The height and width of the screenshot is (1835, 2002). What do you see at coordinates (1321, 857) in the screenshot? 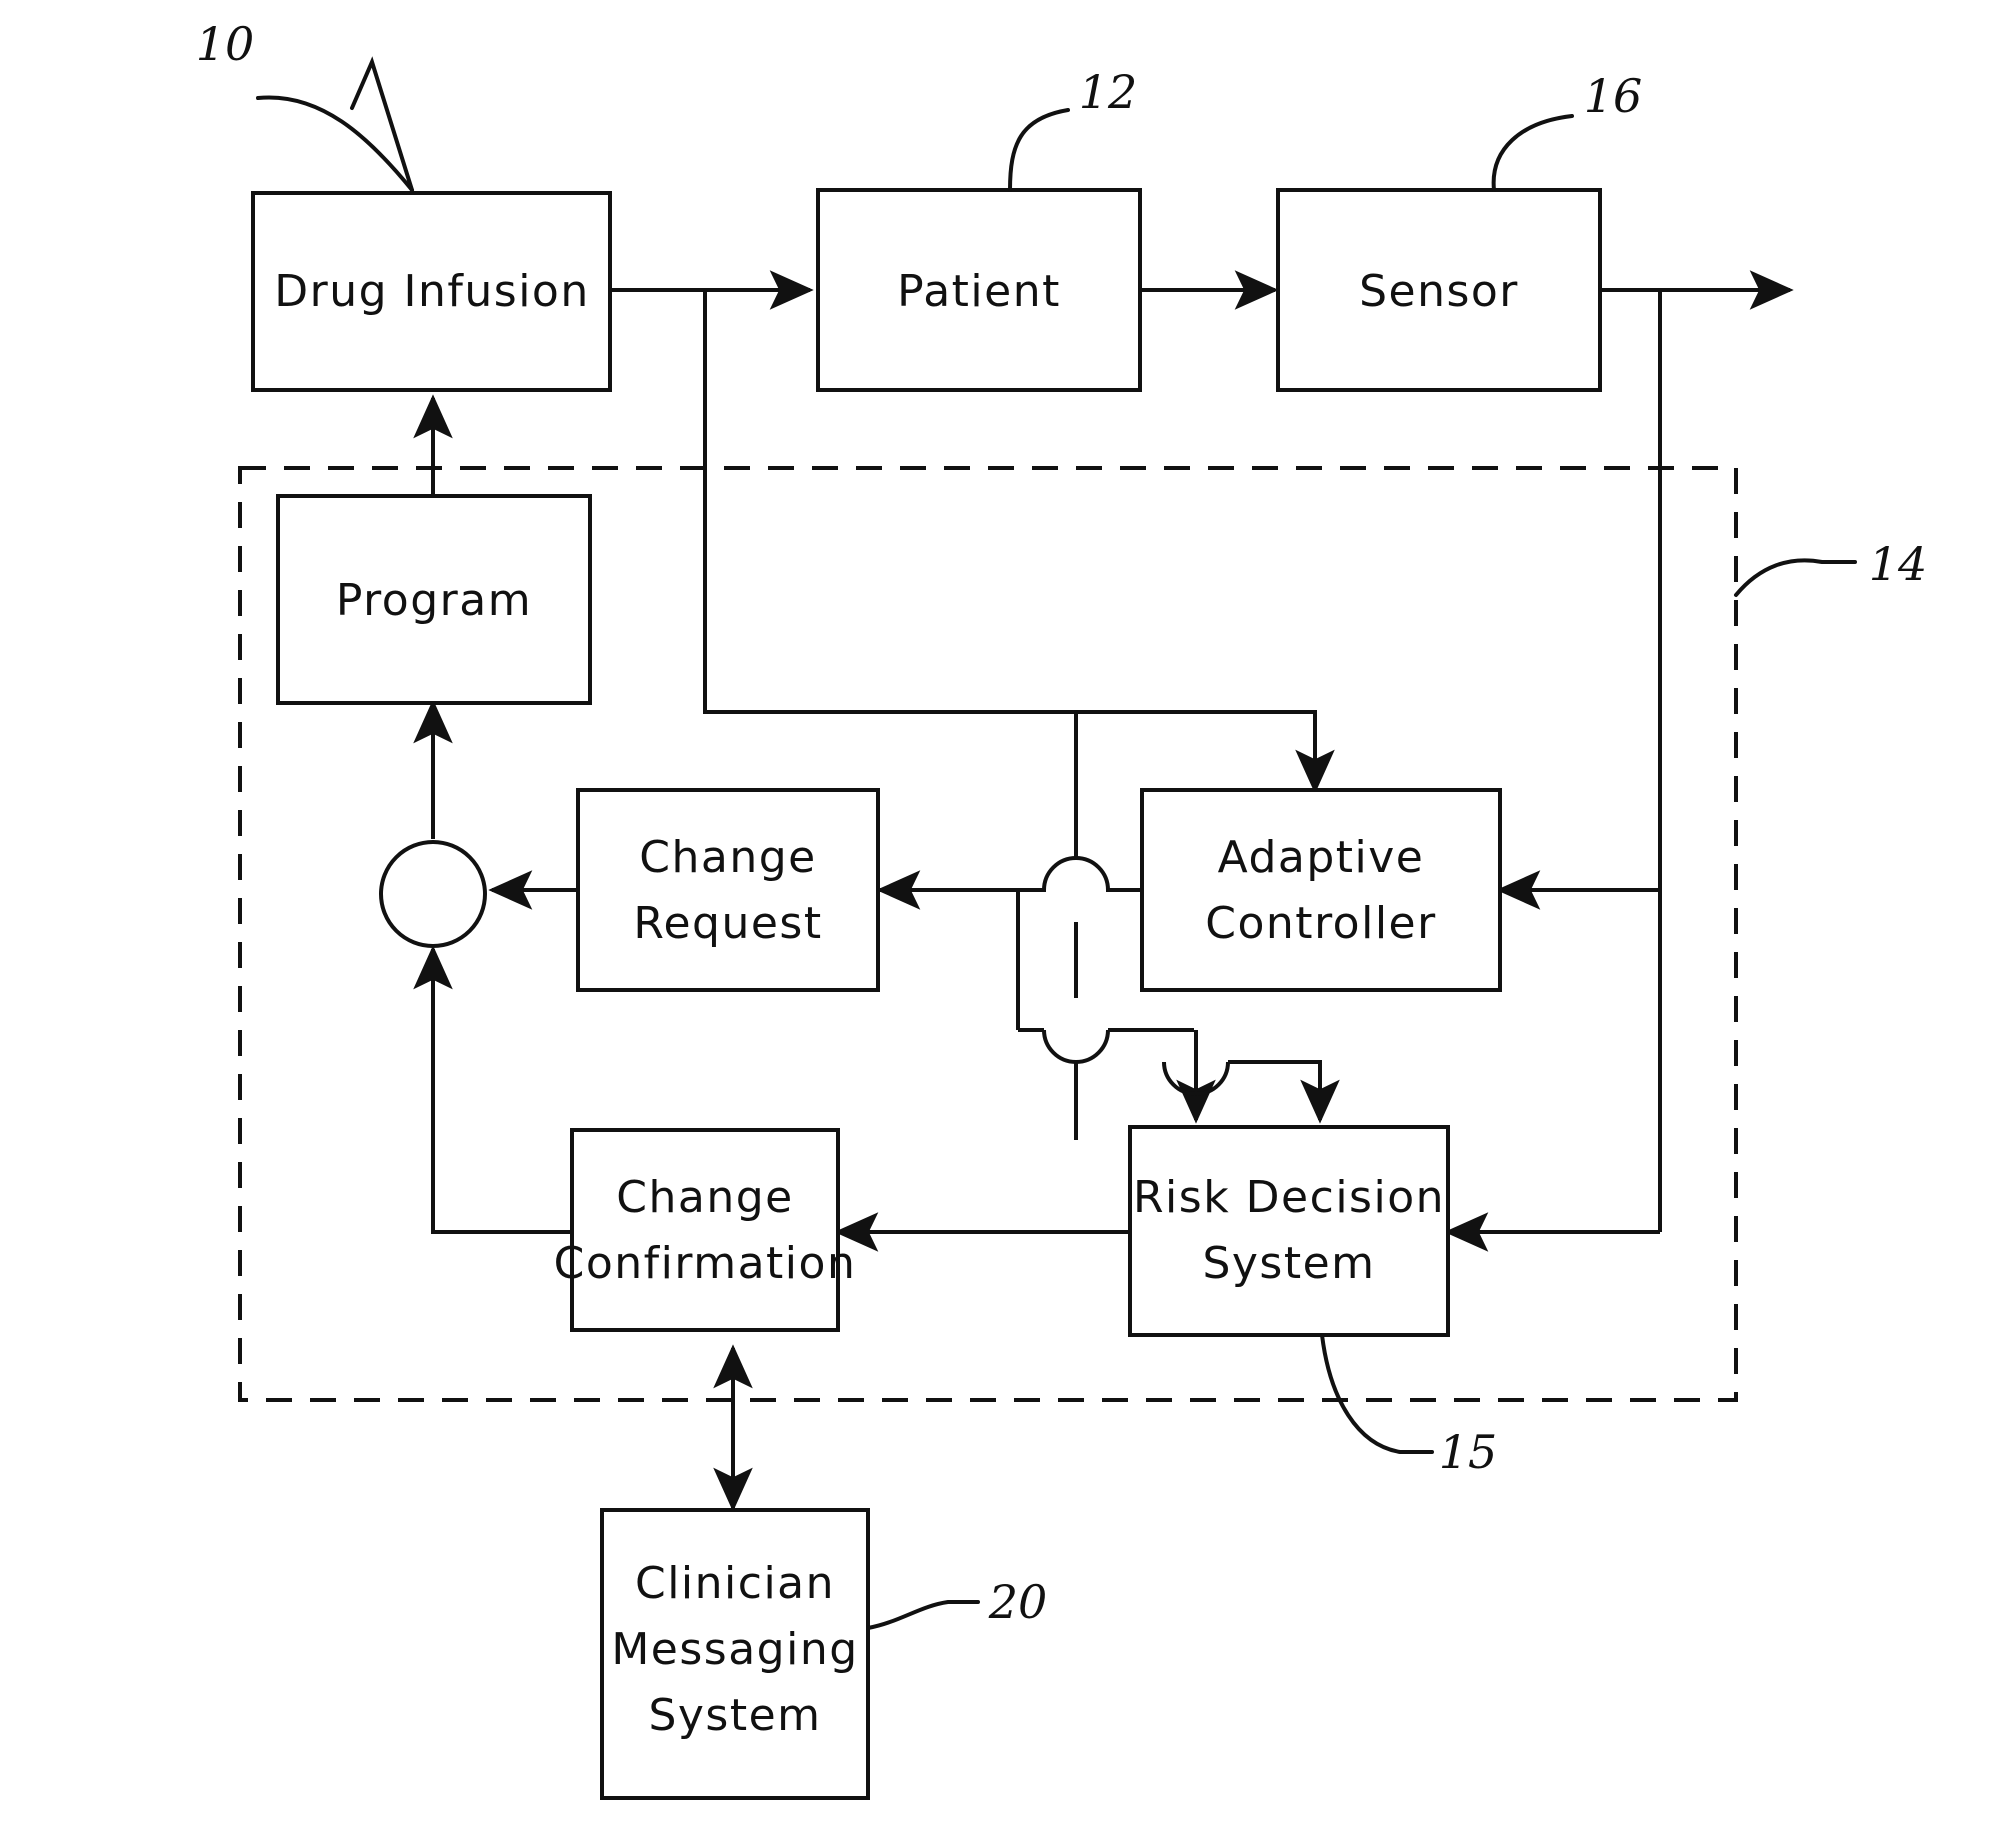
I see `label-adaptive-controller-line1: Adaptive` at bounding box center [1321, 857].